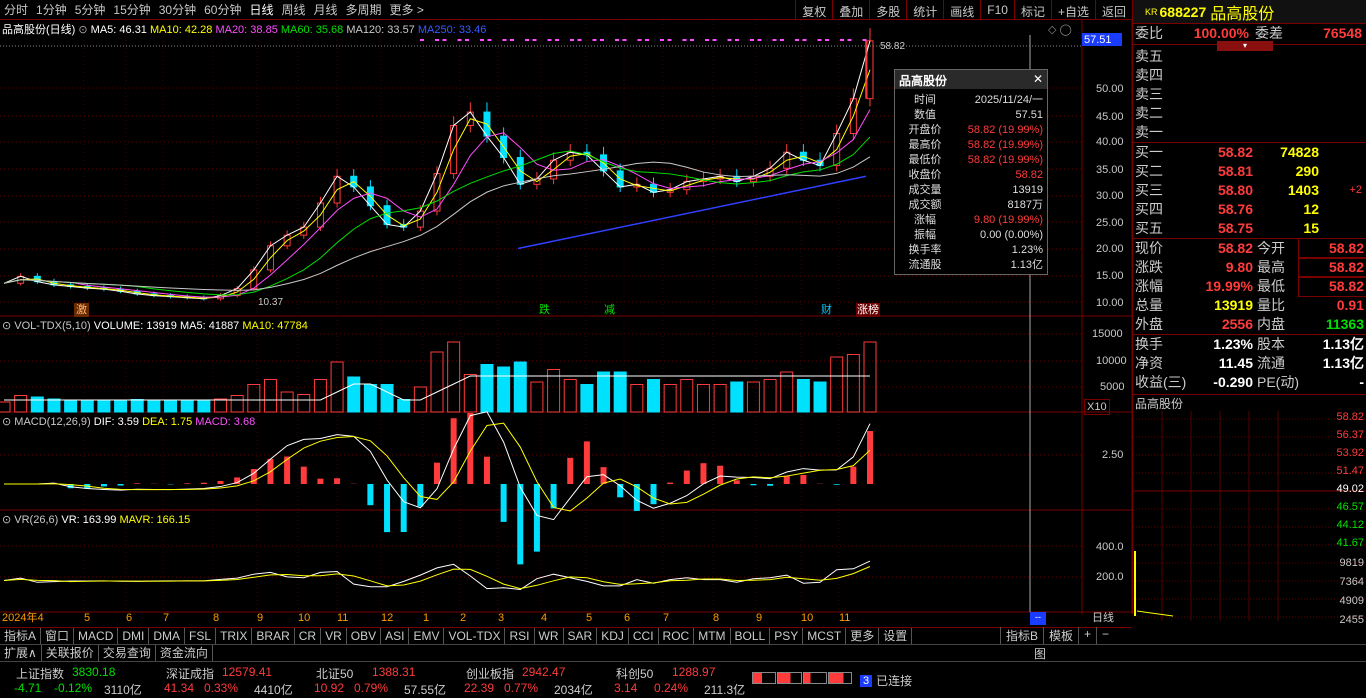  Describe the element at coordinates (541, 618) in the screenshot. I see `date-axis: 2024年4 5 6 7 8 9 10 11 12 1 2 3 4 5 6 7 8 9 10 11` at that location.